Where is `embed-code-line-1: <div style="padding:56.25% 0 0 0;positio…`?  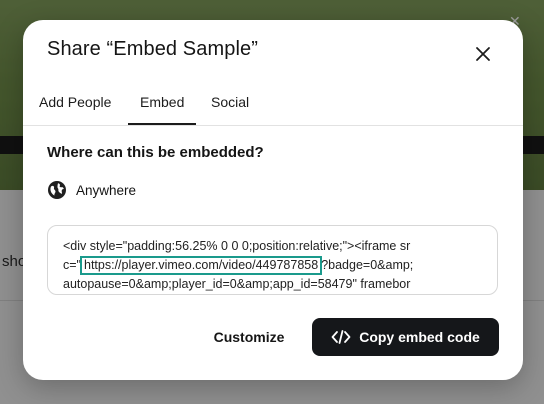 embed-code-line-1: <div style="padding:56.25% 0 0 0;positio… is located at coordinates (237, 246).